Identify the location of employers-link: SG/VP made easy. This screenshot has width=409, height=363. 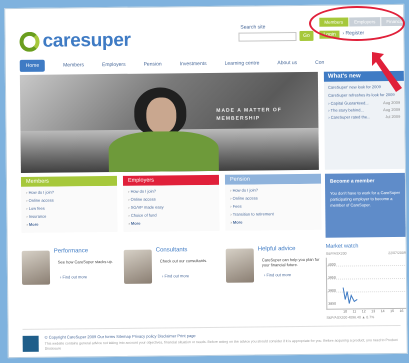
(171, 207).